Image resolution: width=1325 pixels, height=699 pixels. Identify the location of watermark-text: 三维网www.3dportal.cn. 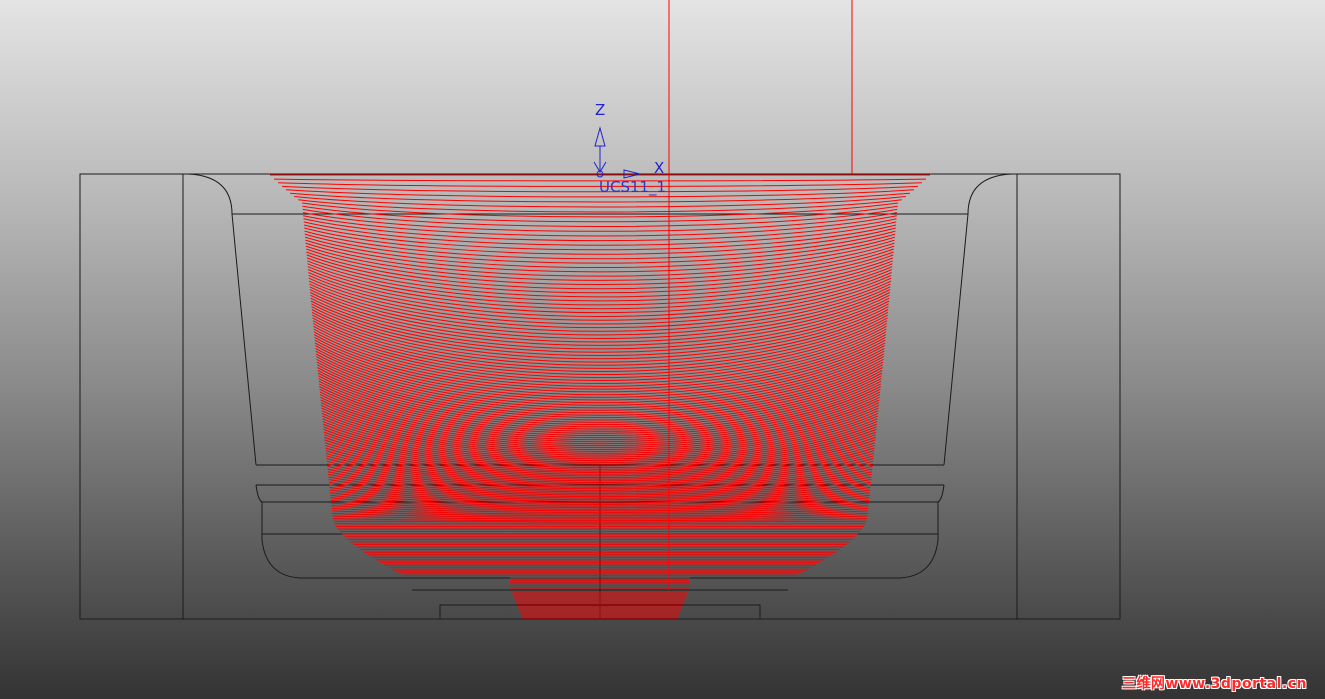
(1214, 684).